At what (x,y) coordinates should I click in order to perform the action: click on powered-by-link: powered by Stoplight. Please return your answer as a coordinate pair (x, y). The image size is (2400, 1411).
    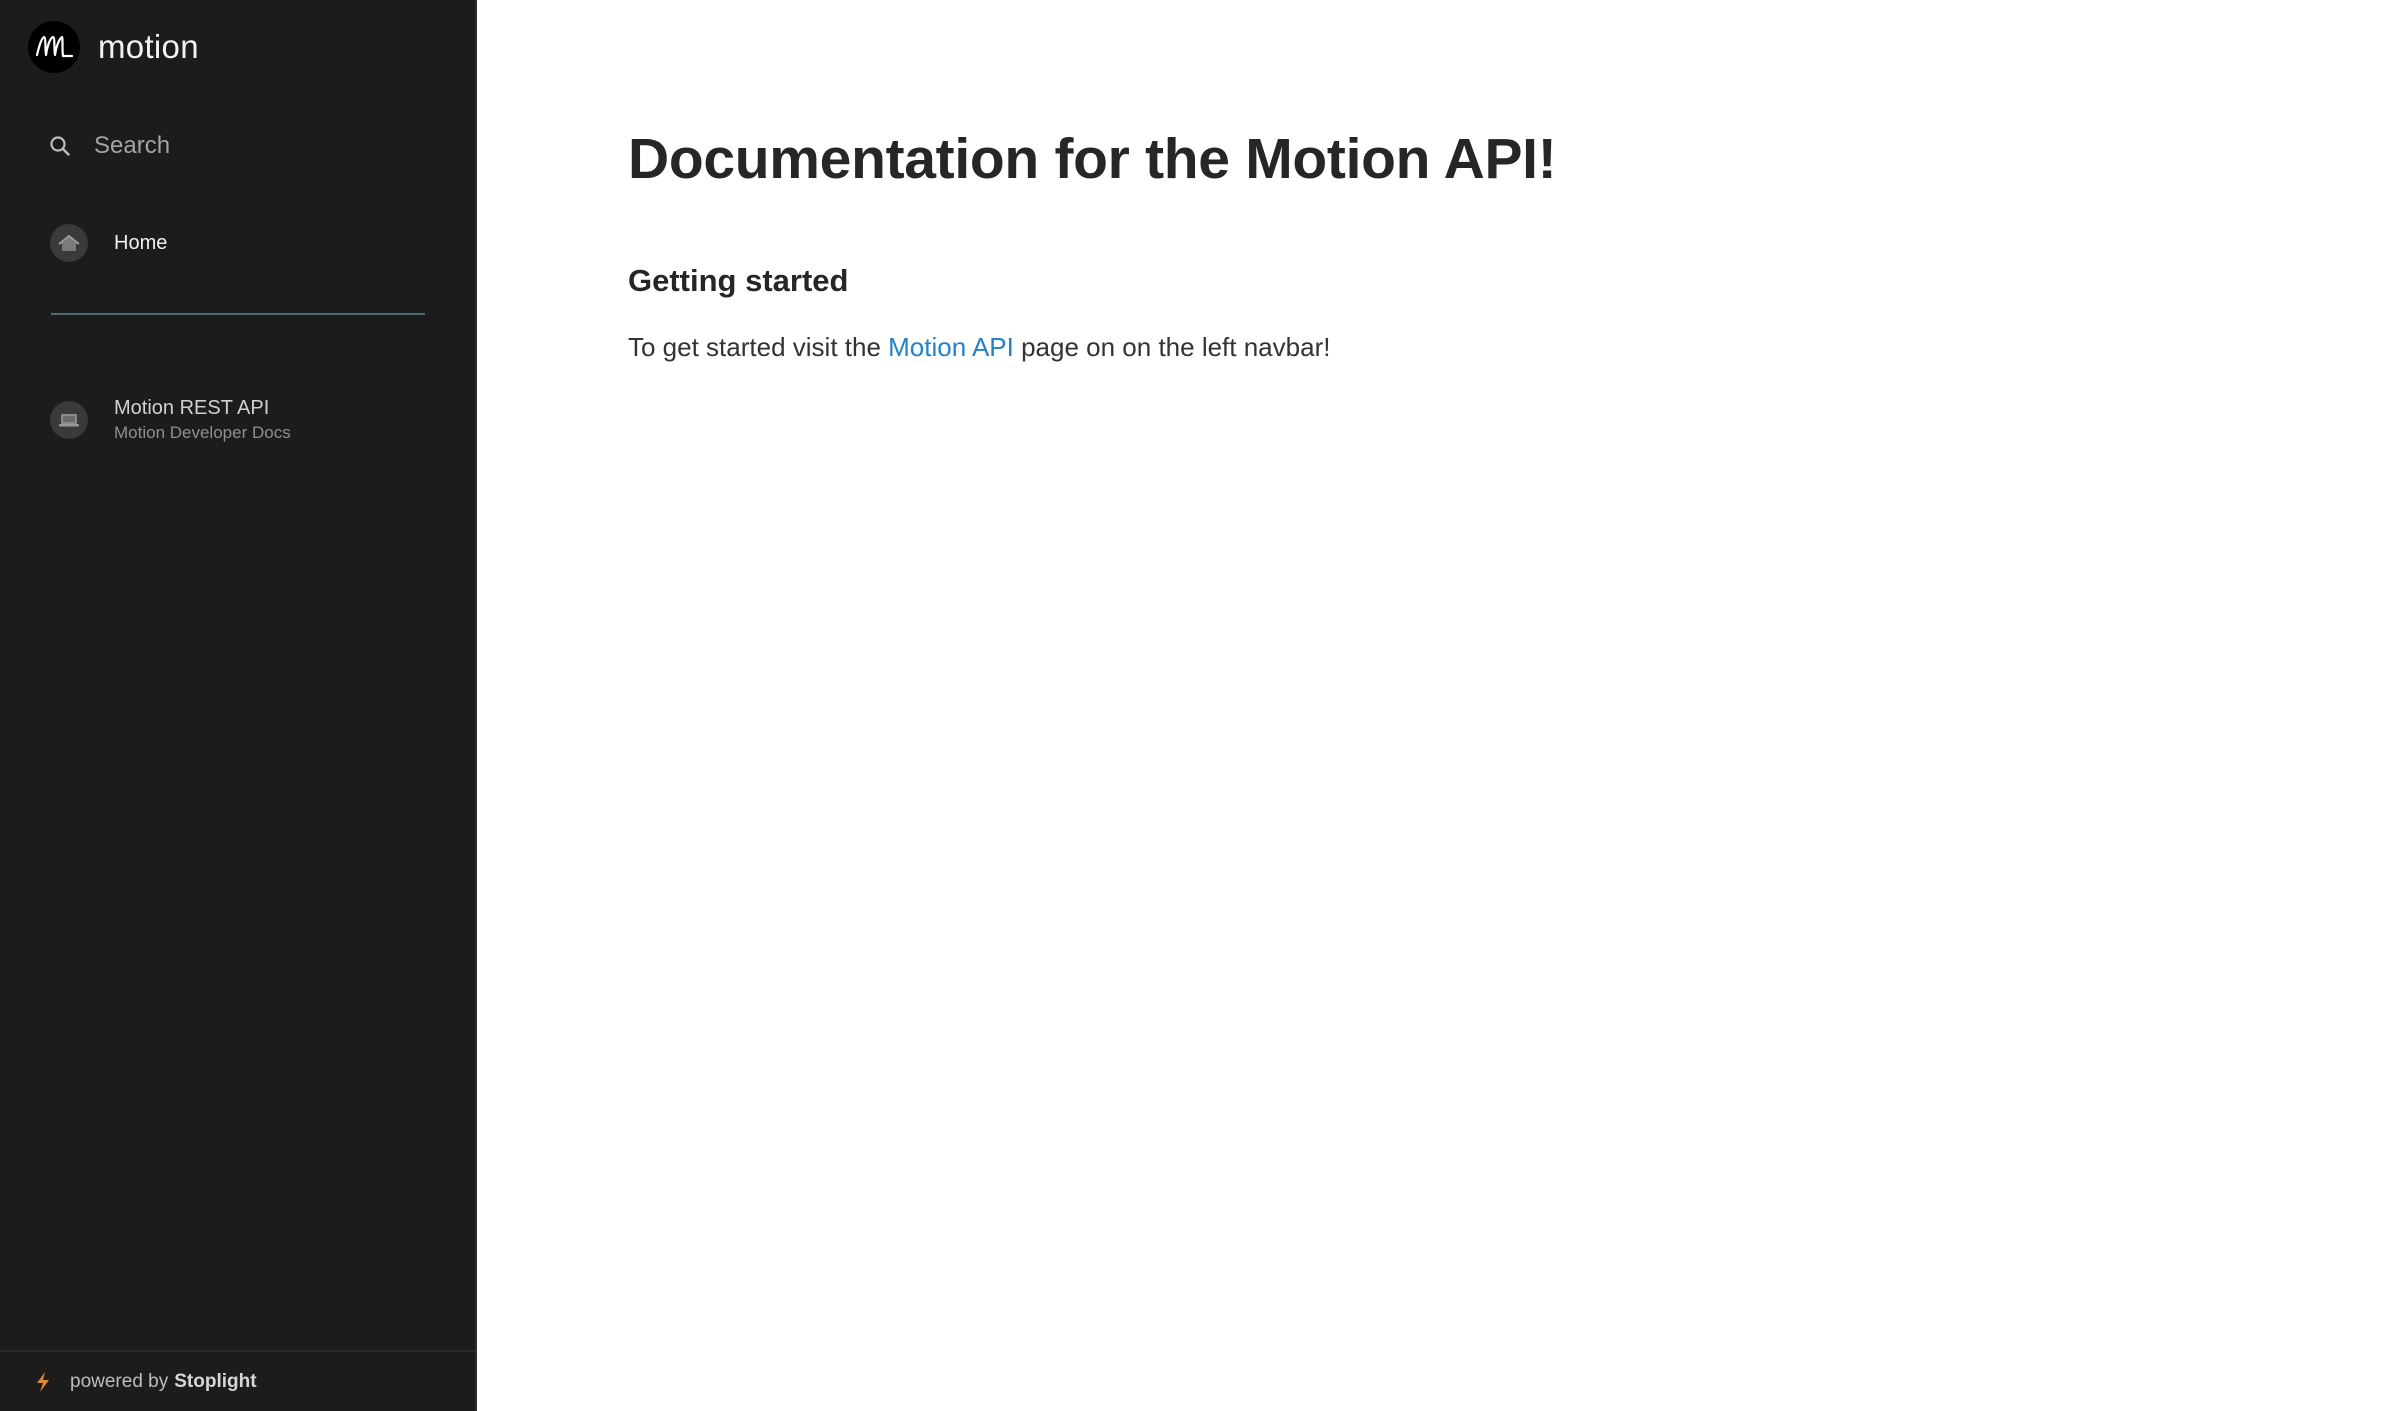
    Looking at the image, I should click on (237, 1380).